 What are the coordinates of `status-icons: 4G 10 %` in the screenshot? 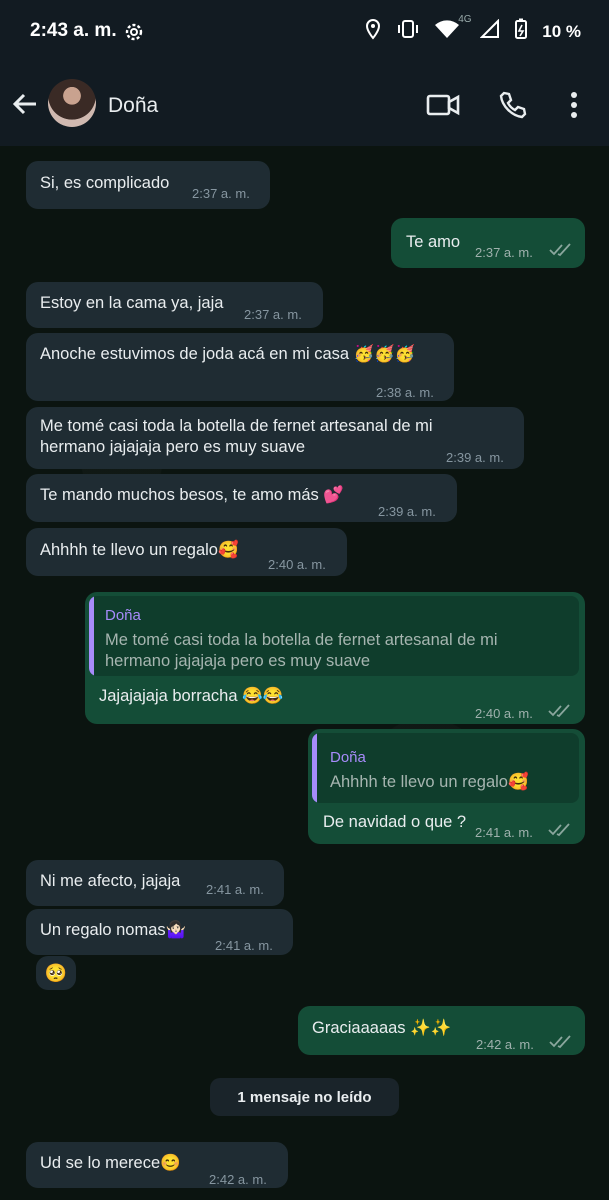 It's located at (472, 29).